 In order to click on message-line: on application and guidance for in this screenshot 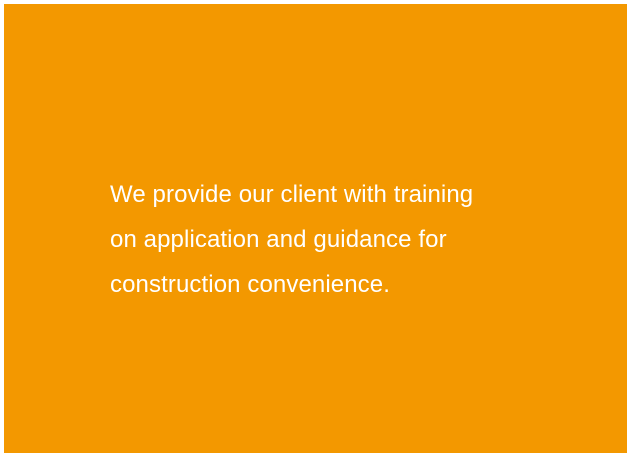, I will do `click(278, 239)`.